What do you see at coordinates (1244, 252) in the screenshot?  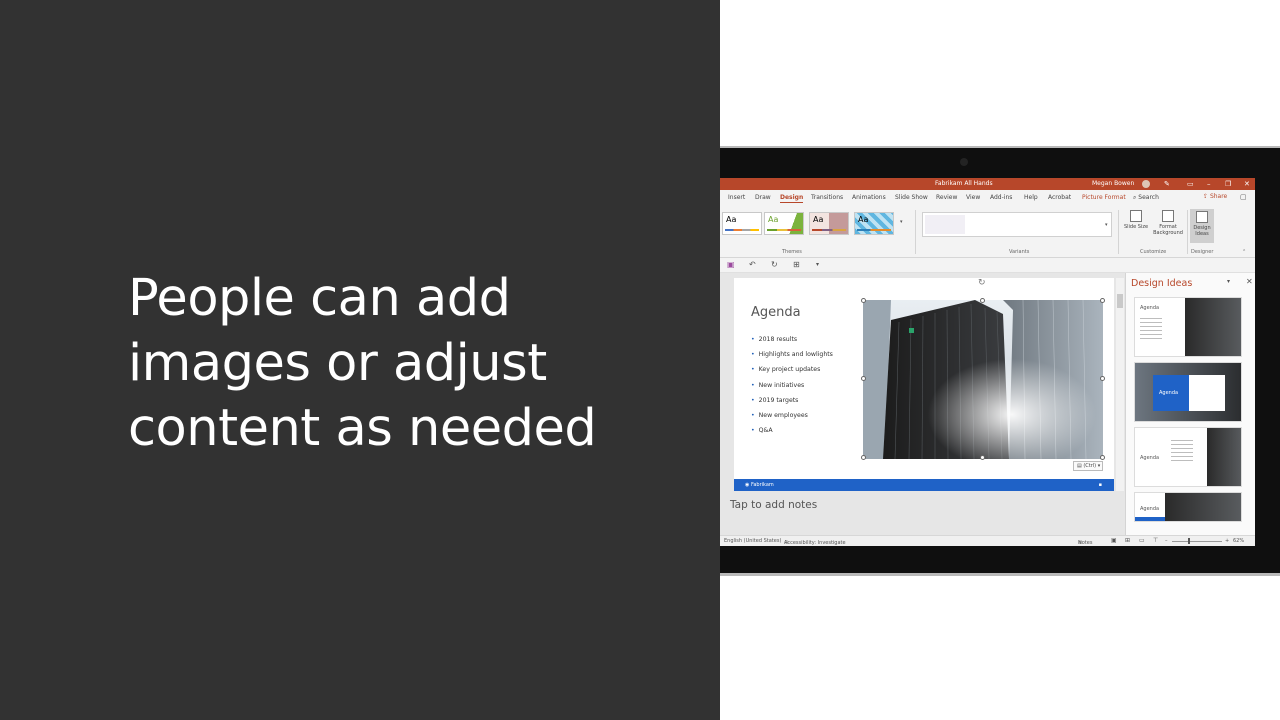 I see `collapse-ribbon-icon: ⌃` at bounding box center [1244, 252].